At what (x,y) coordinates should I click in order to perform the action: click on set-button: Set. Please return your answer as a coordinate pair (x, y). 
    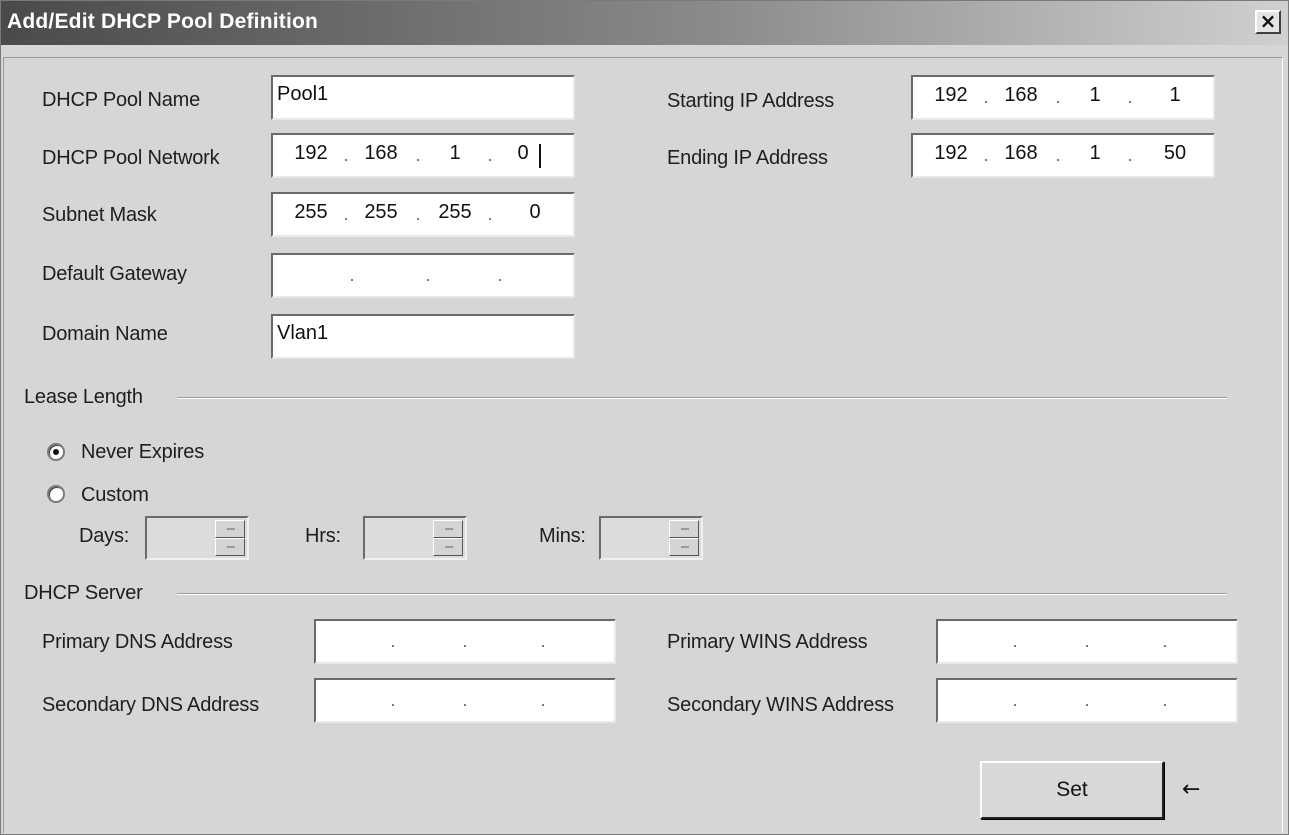
    Looking at the image, I should click on (1072, 790).